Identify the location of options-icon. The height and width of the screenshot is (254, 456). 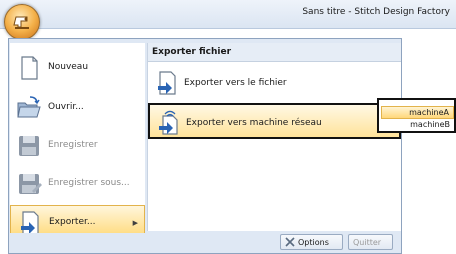
(290, 242).